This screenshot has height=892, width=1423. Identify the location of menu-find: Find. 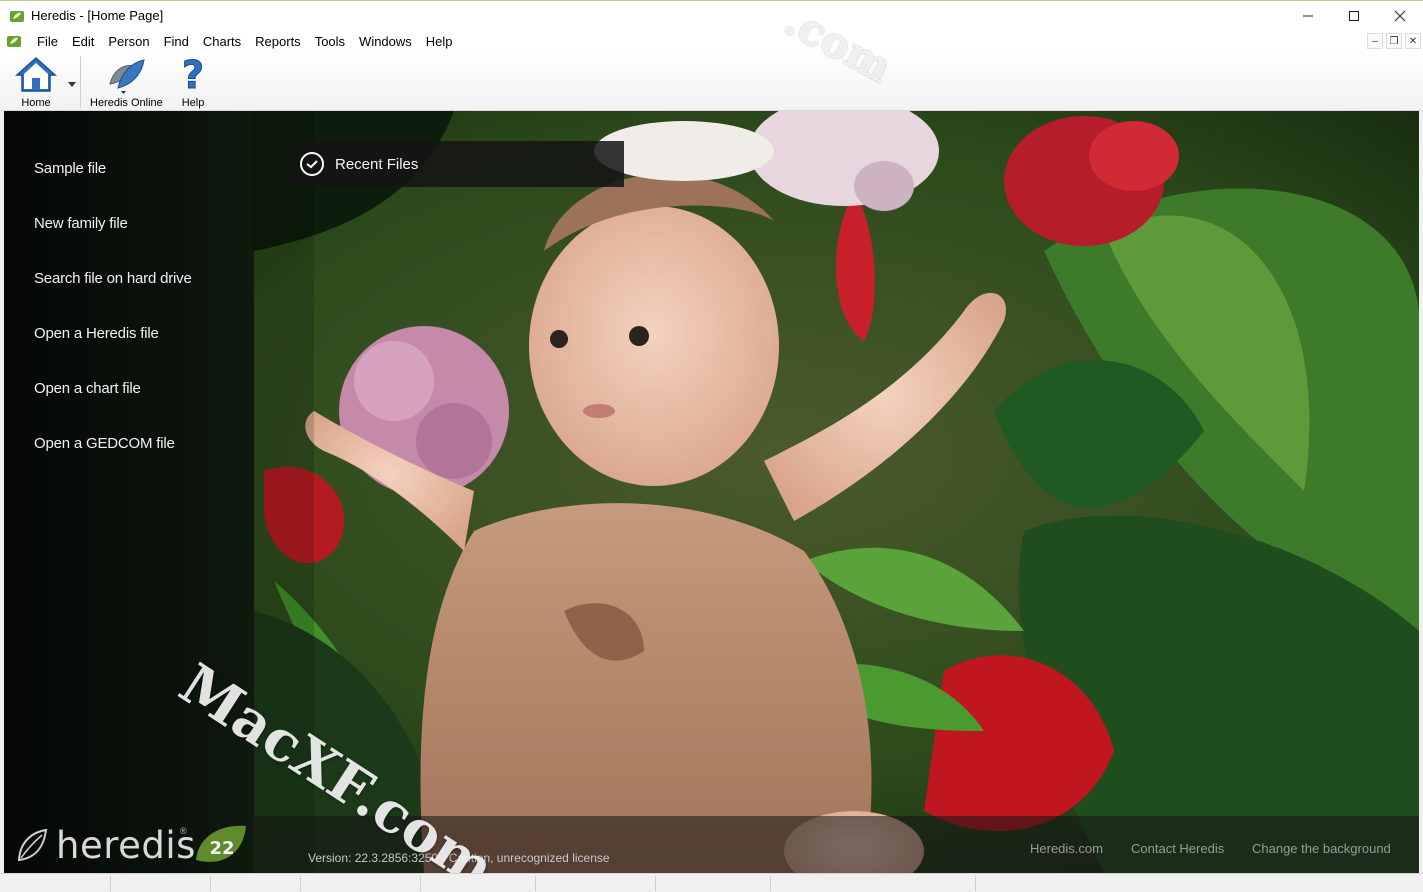
(176, 41).